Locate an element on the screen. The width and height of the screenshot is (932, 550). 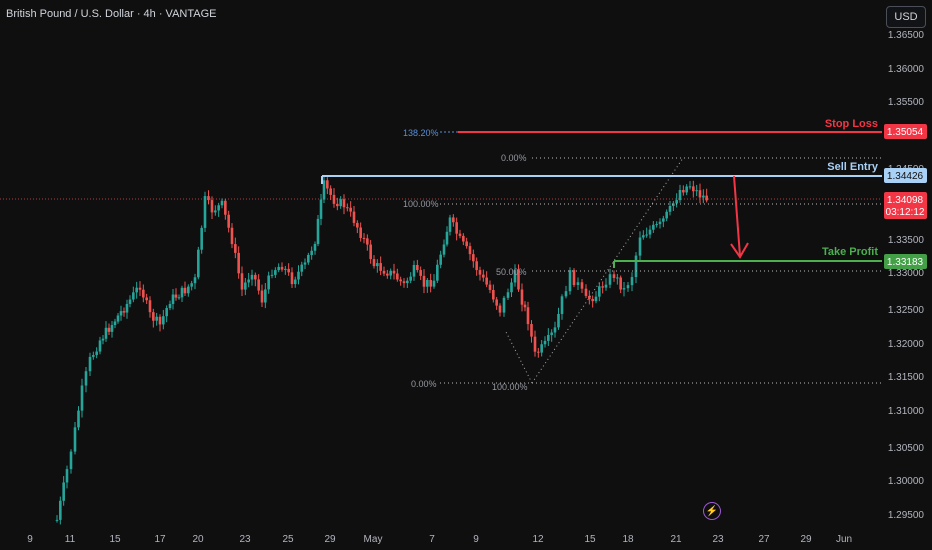
price-label: 1.30500 is located at coordinates (906, 448).